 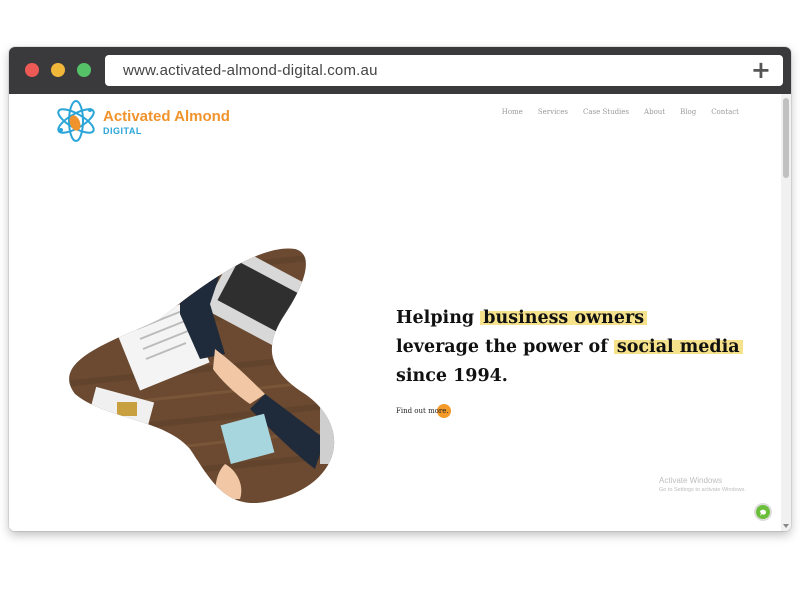 What do you see at coordinates (444, 70) in the screenshot?
I see `address-bar: www.activated-almond-digital.com.au +` at bounding box center [444, 70].